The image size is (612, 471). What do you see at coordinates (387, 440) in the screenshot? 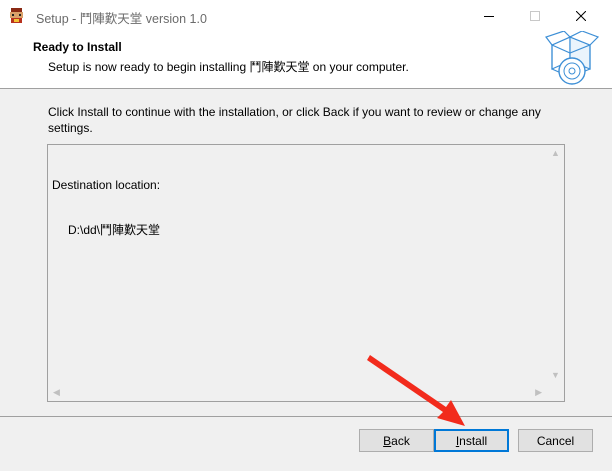
I see `back-accel: B` at bounding box center [387, 440].